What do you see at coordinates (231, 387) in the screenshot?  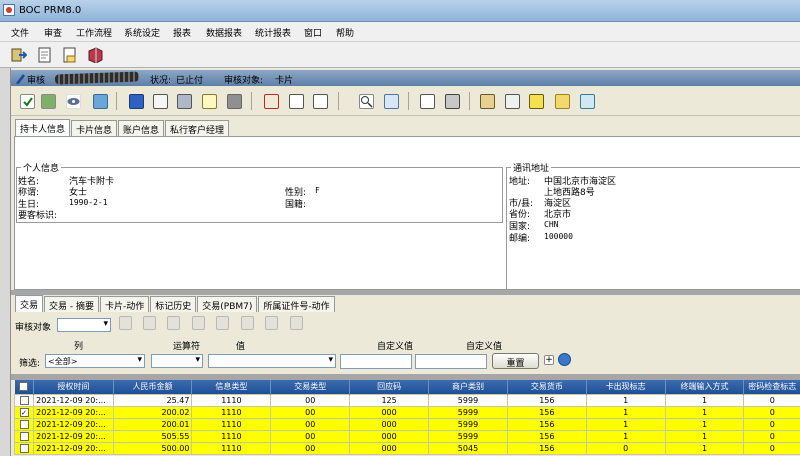 I see `col-msg-type: 信息类型` at bounding box center [231, 387].